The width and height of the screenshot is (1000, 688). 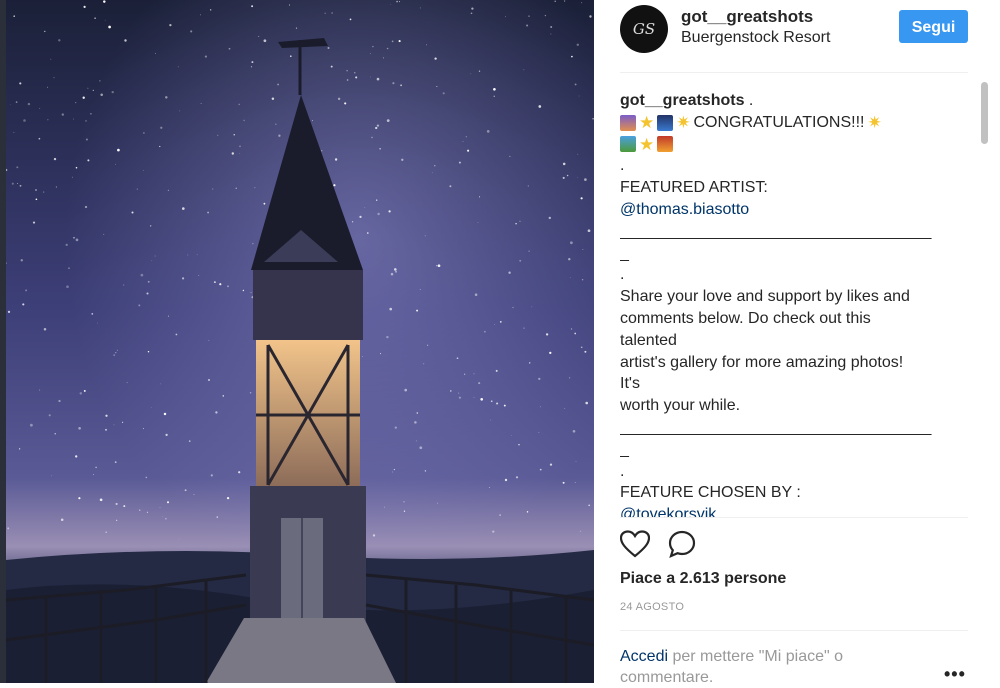 I want to click on caption-username: got__greatshots, so click(x=682, y=100).